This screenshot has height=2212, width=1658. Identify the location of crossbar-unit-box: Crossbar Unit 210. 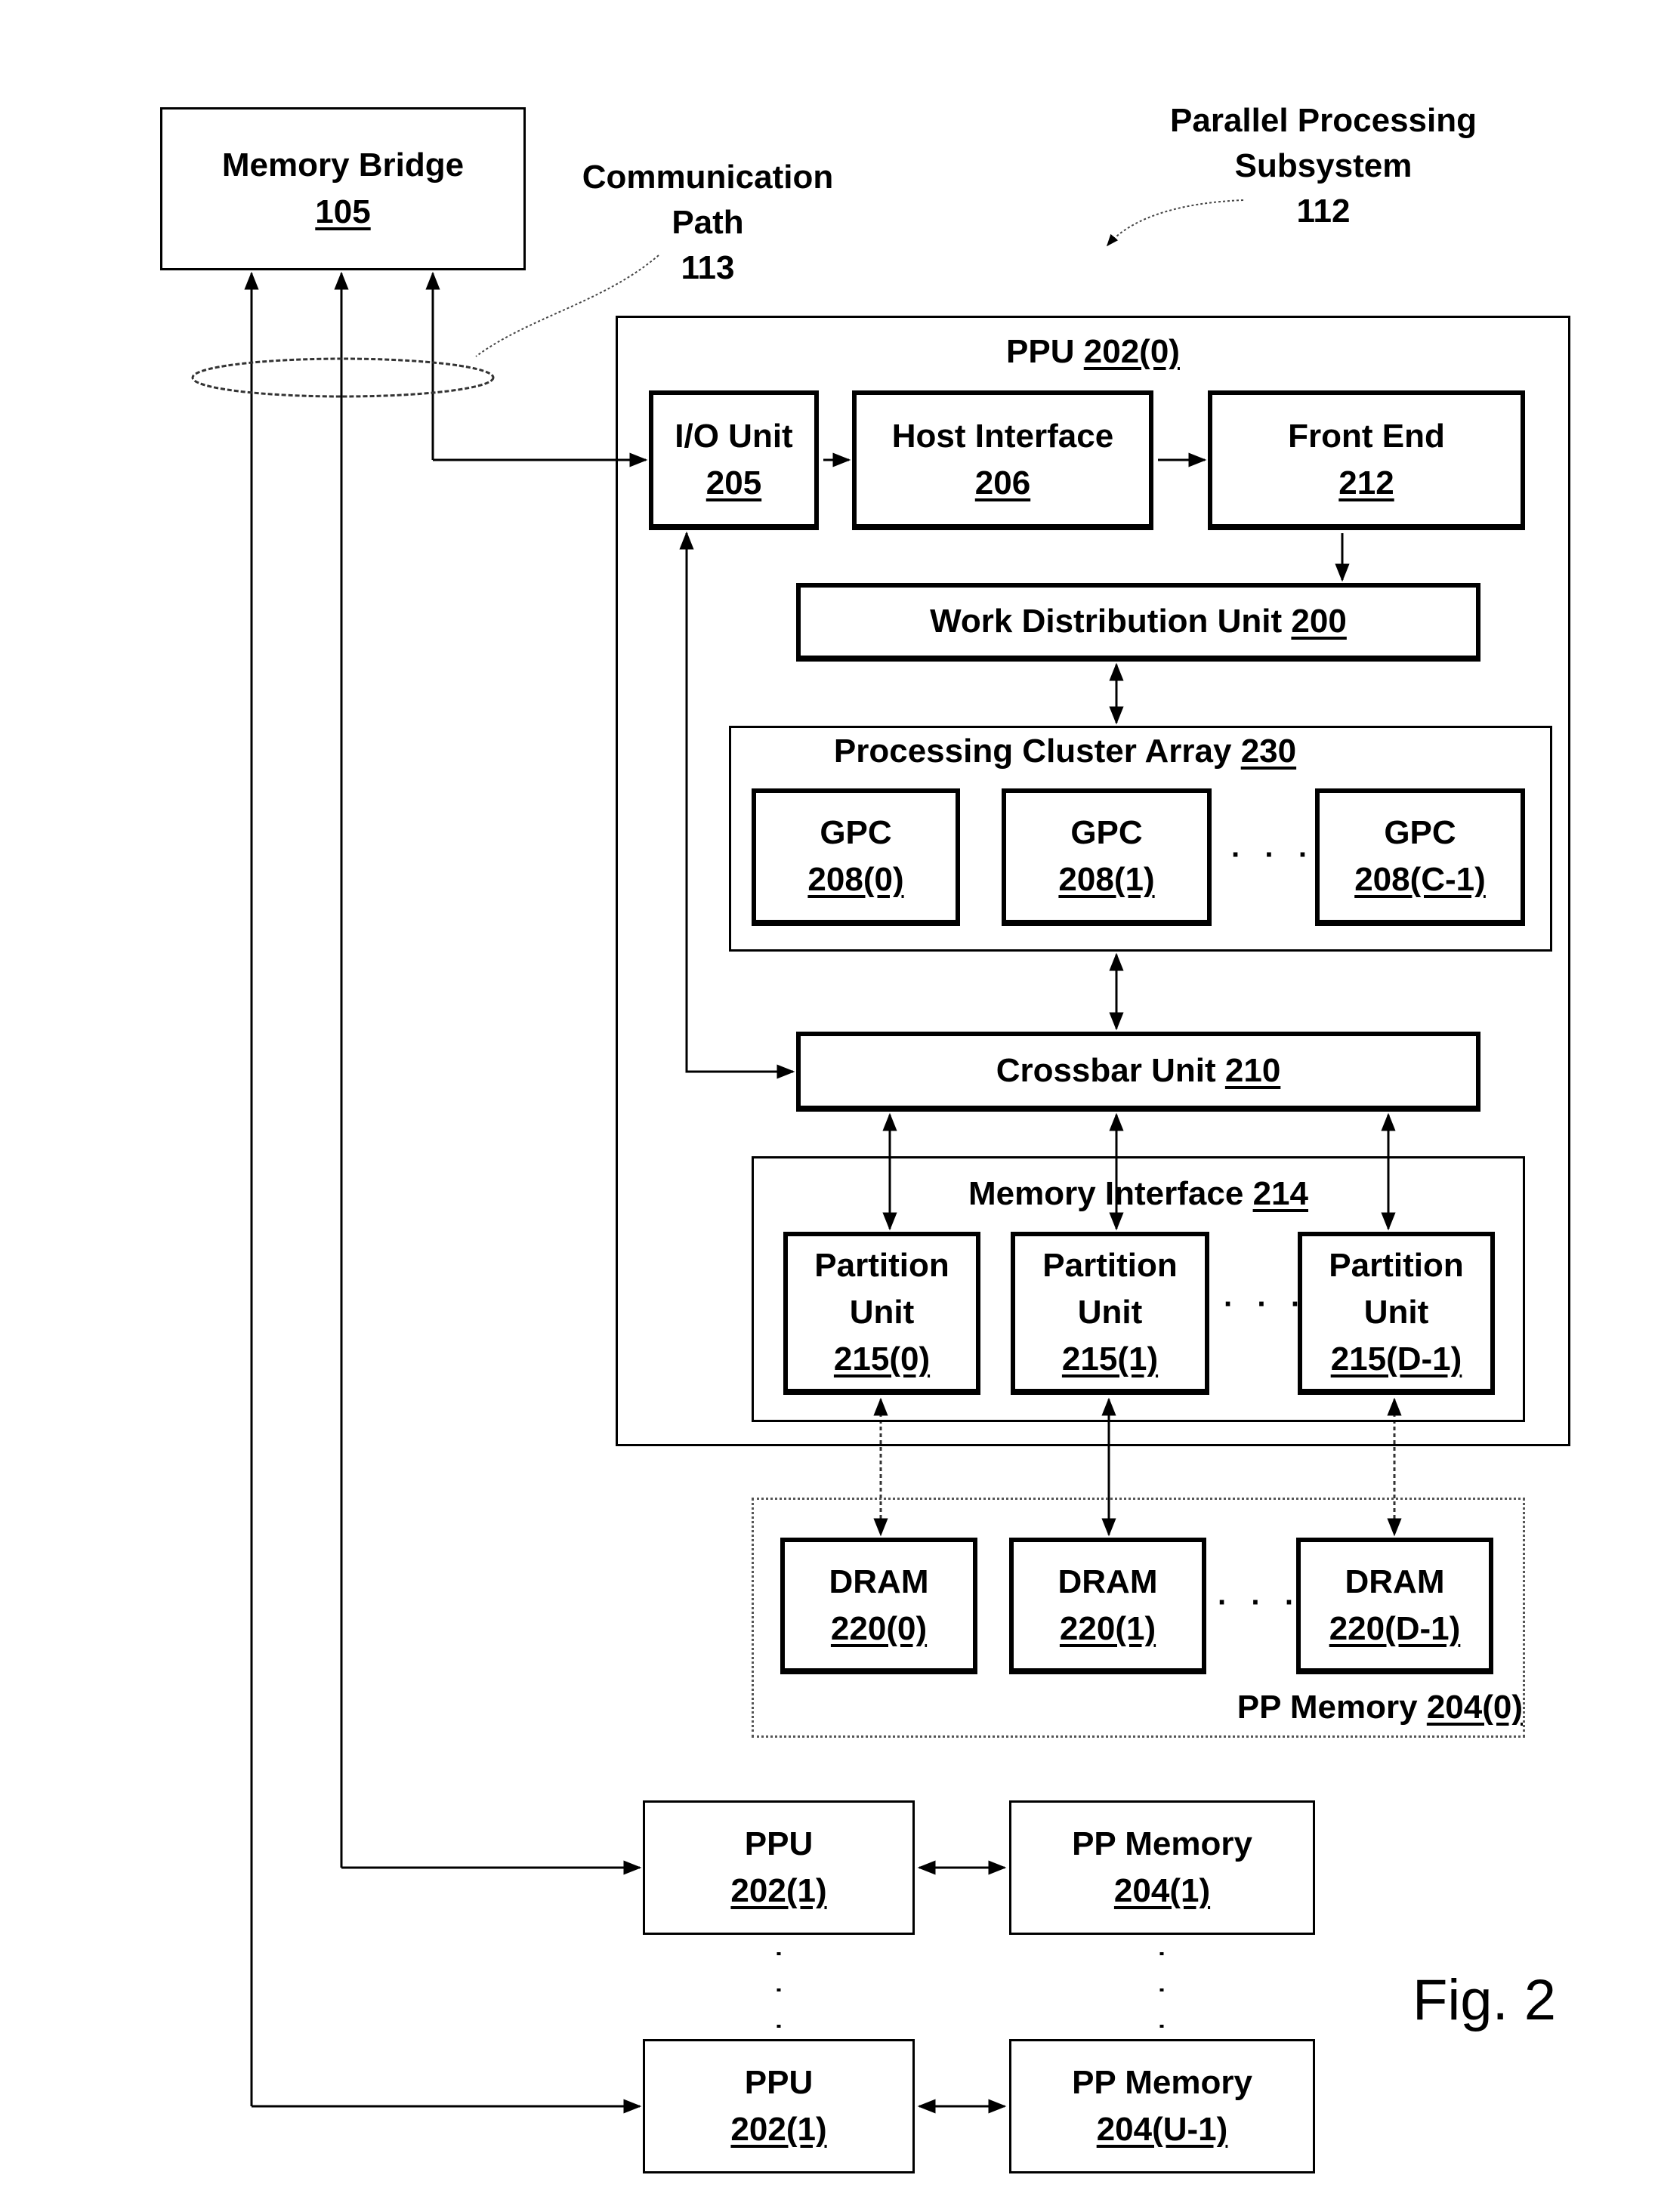
(1138, 1072).